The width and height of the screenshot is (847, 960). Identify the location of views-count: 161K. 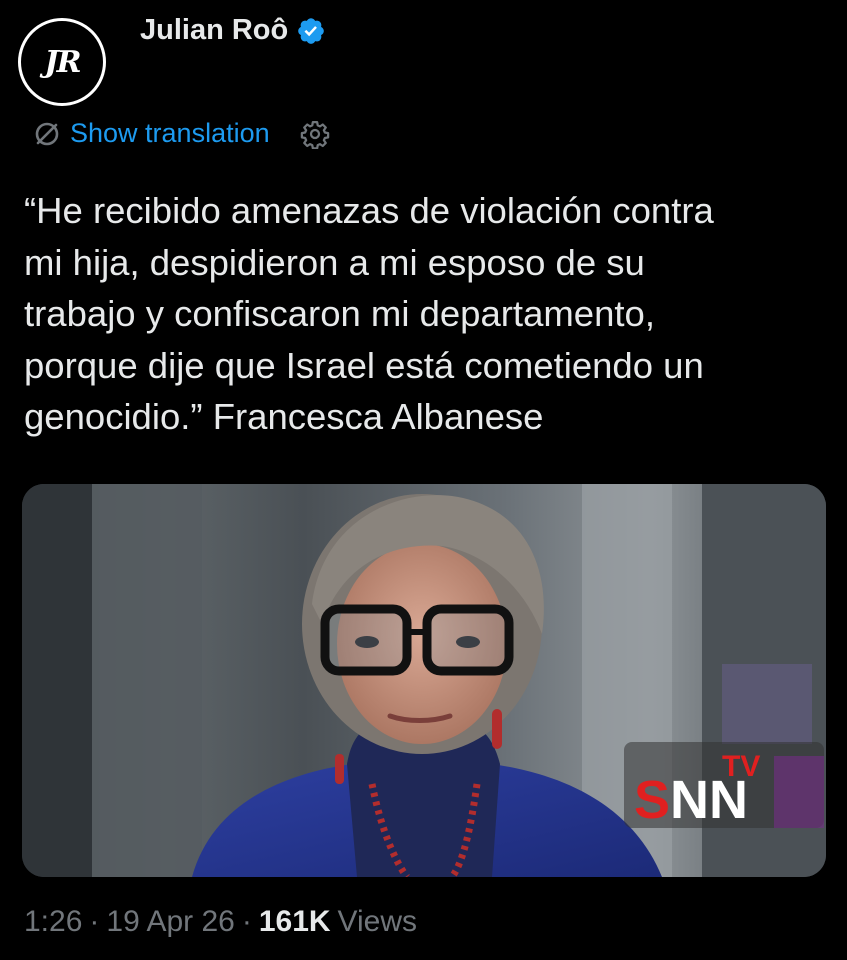
(294, 921).